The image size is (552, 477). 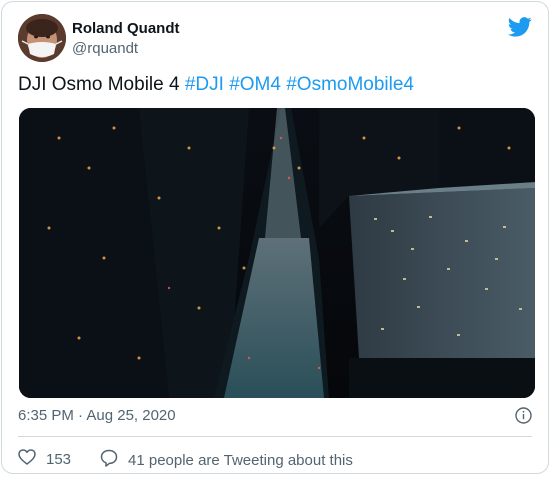 I want to click on speech-bubble-icon, so click(x=114, y=460).